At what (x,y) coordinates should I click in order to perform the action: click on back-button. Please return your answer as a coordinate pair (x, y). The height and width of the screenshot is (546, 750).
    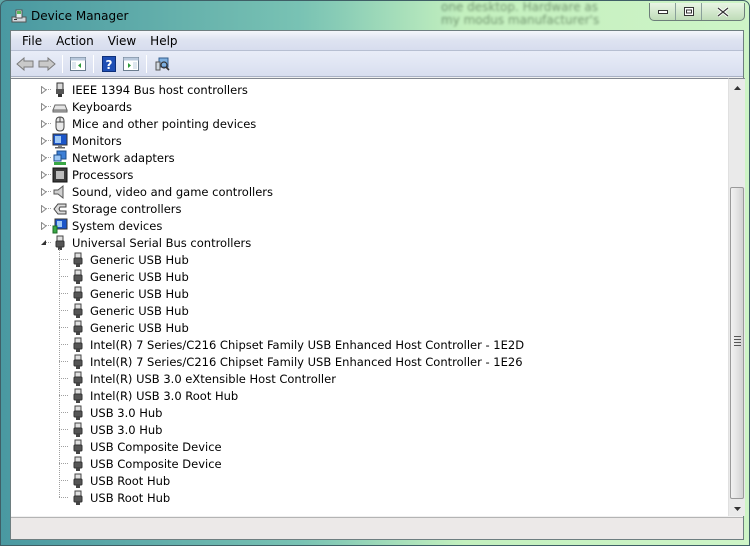
    Looking at the image, I should click on (25, 64).